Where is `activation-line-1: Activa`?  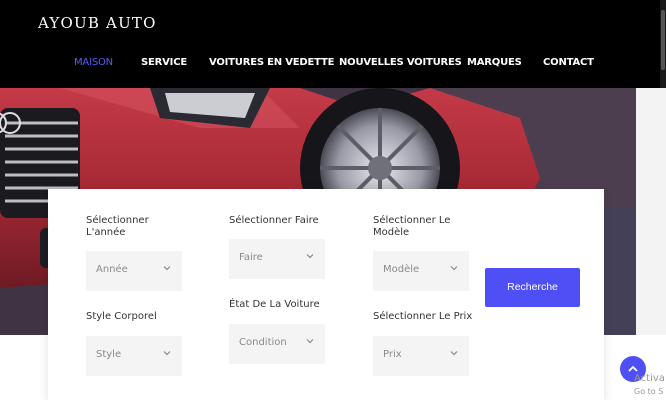 activation-line-1: Activa is located at coordinates (649, 378).